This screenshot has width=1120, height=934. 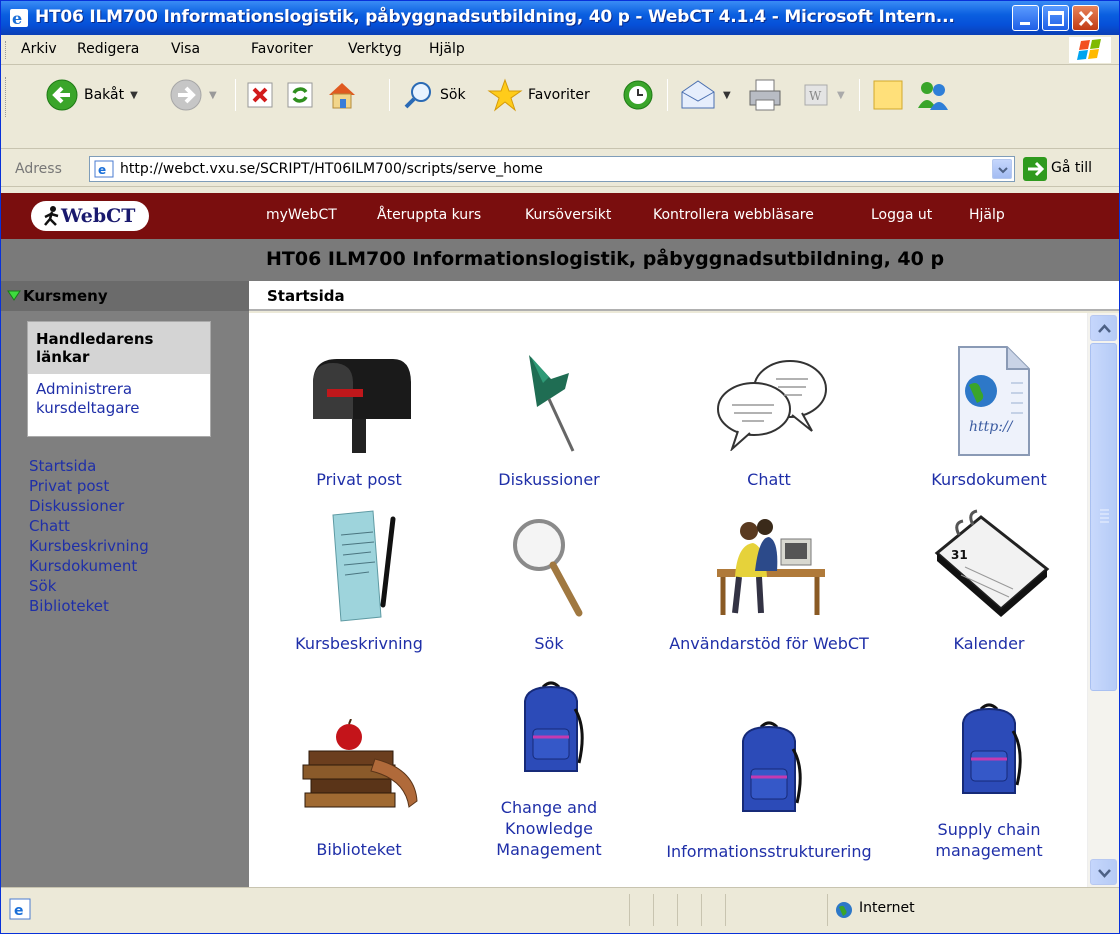 I want to click on printer-icon, so click(x=765, y=95).